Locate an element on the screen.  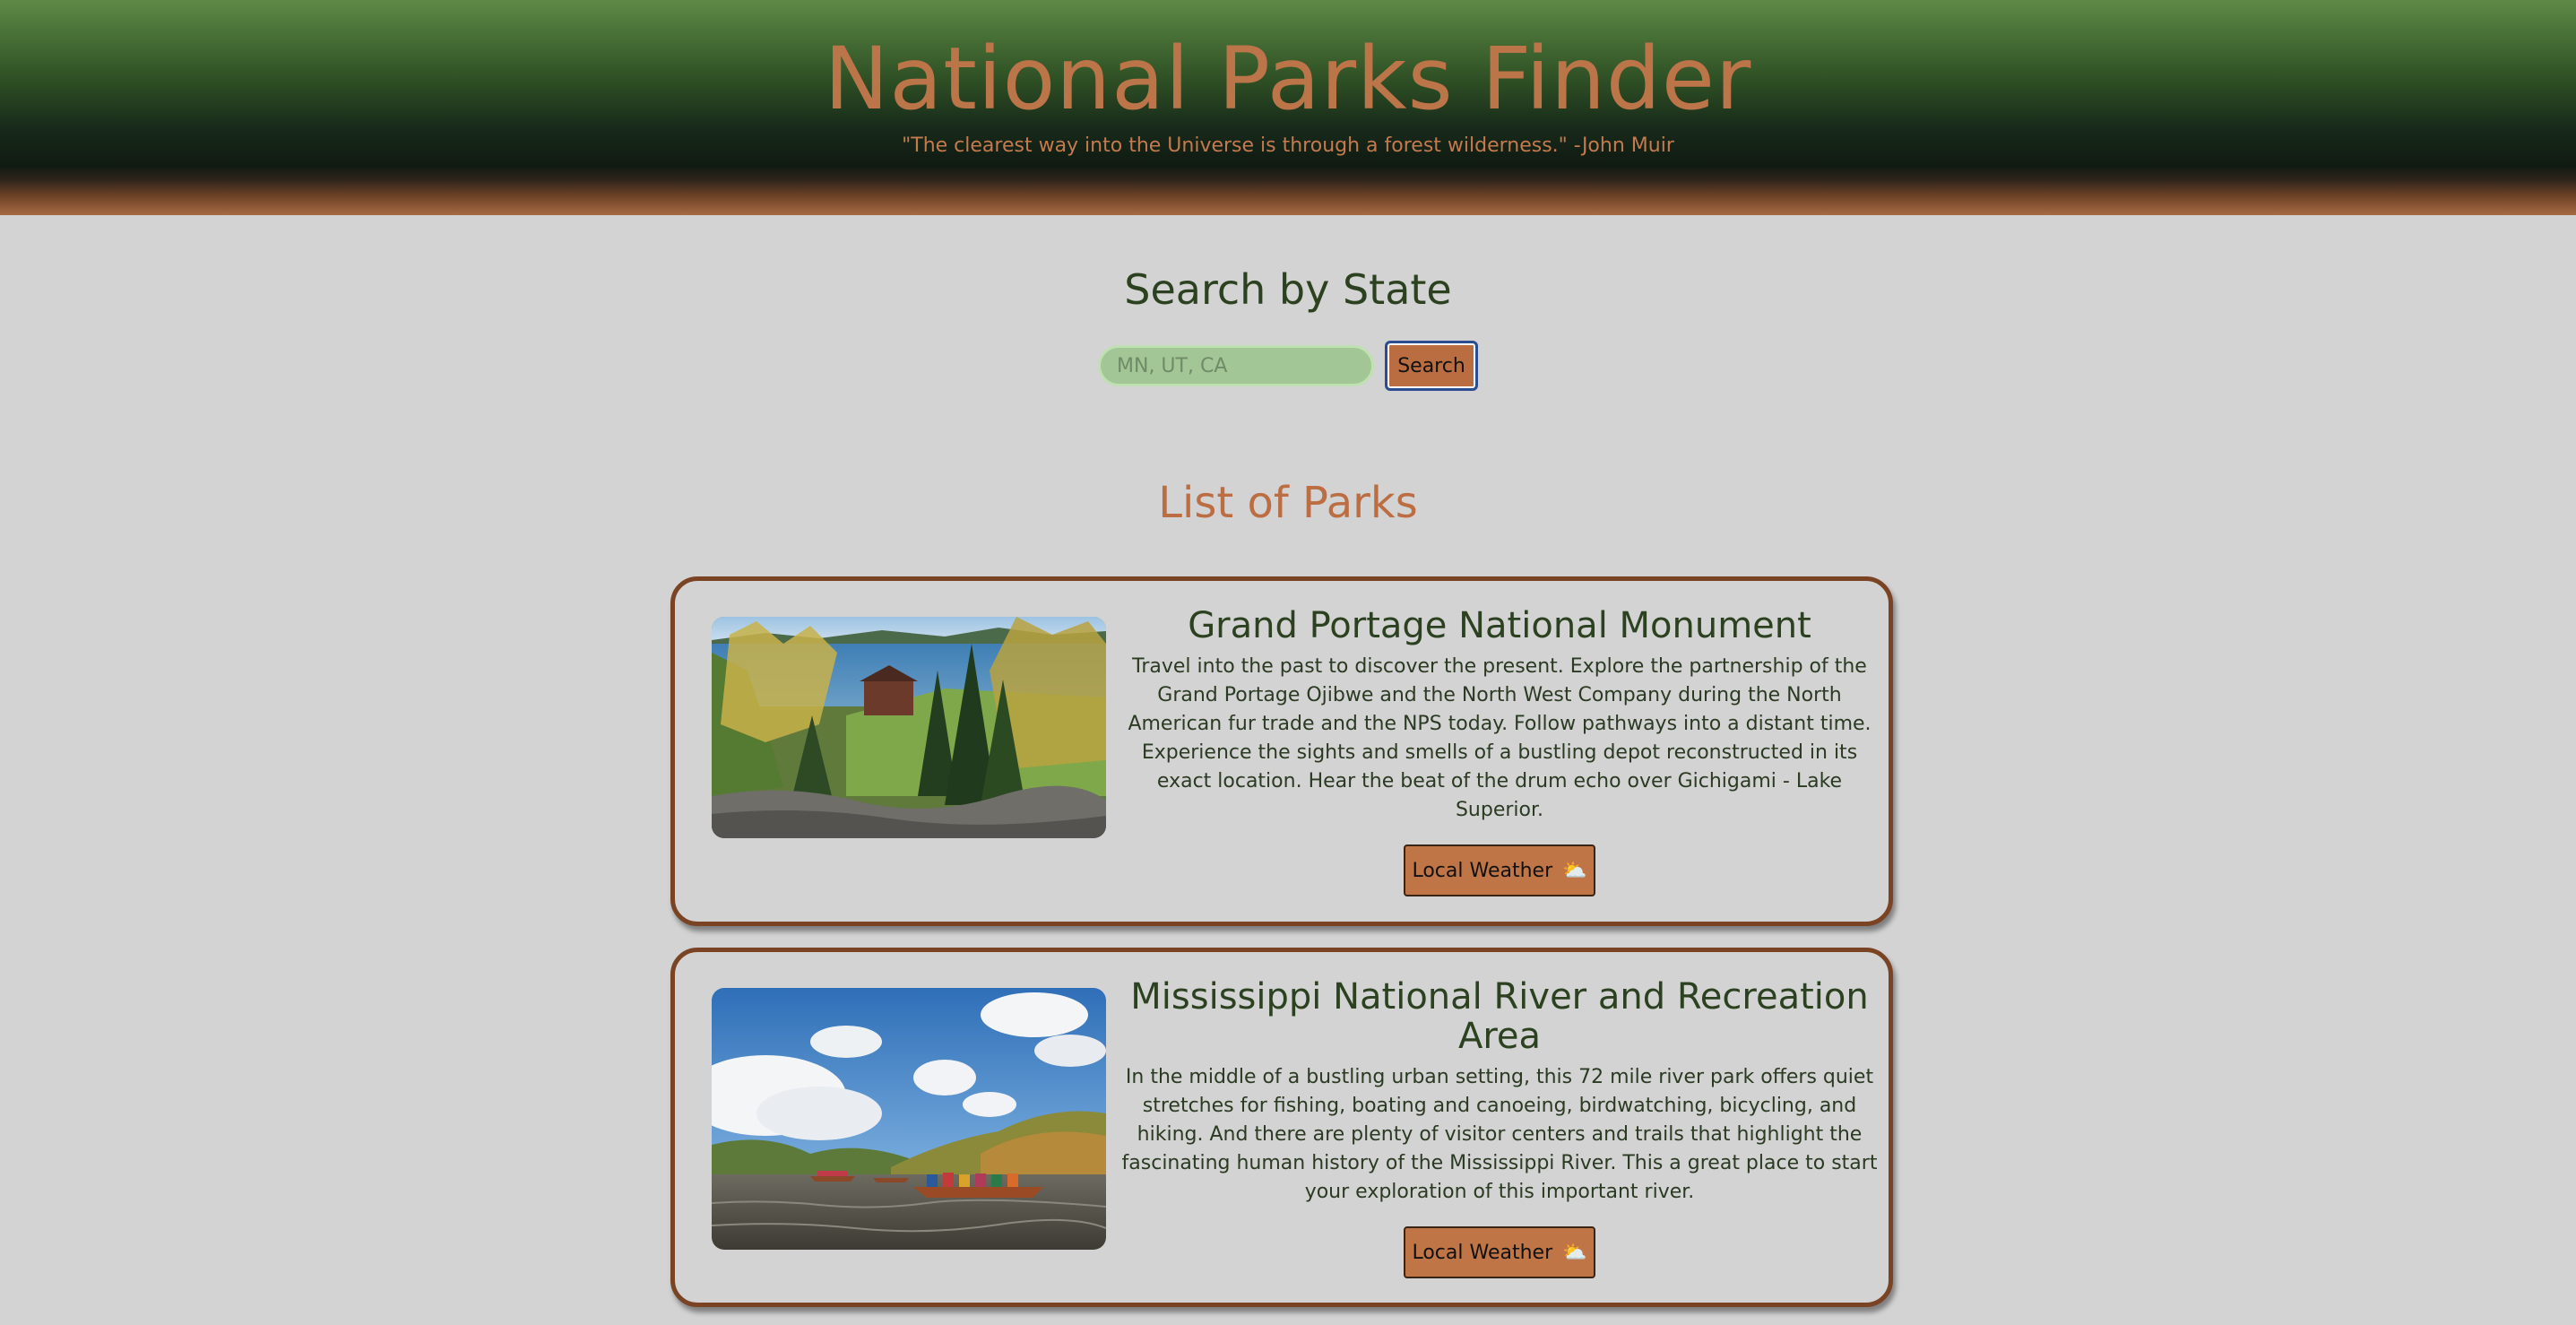
park-photo-river-canoes is located at coordinates (909, 1119).